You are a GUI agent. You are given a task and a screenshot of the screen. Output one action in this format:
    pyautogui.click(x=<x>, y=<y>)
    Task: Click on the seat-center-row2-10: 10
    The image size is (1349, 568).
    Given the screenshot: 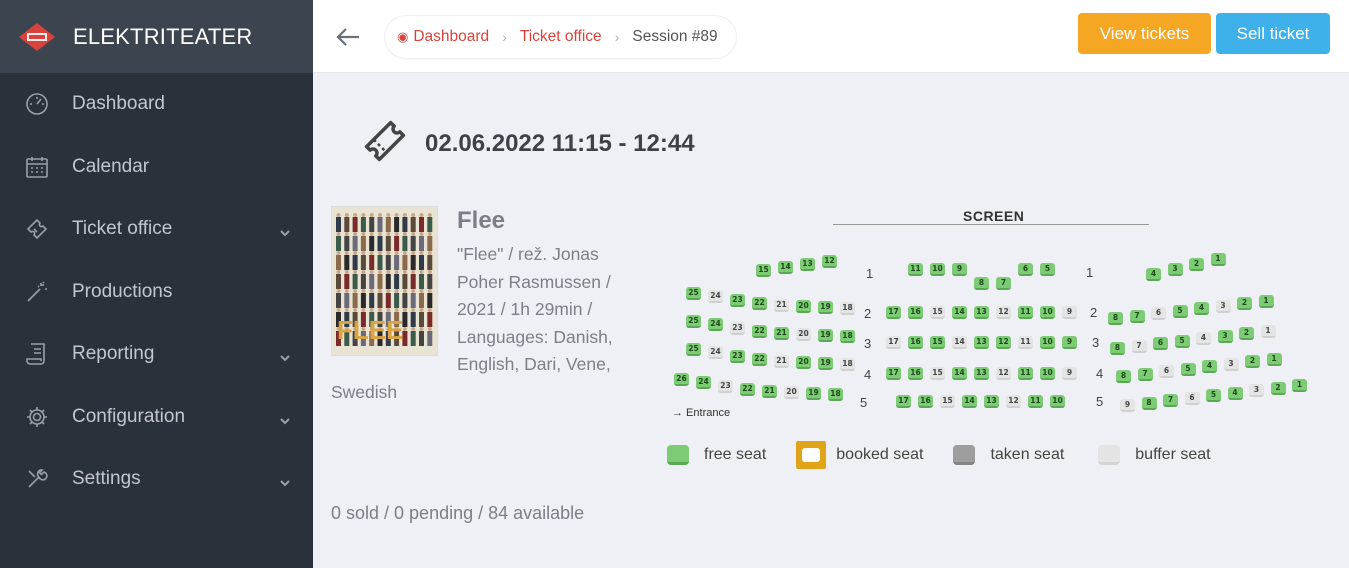 What is the action you would take?
    pyautogui.click(x=1047, y=312)
    